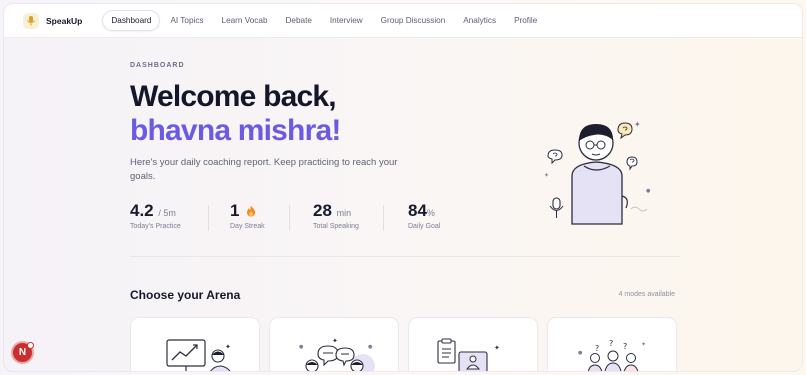  Describe the element at coordinates (525, 20) in the screenshot. I see `nav-profile: Profile` at that location.